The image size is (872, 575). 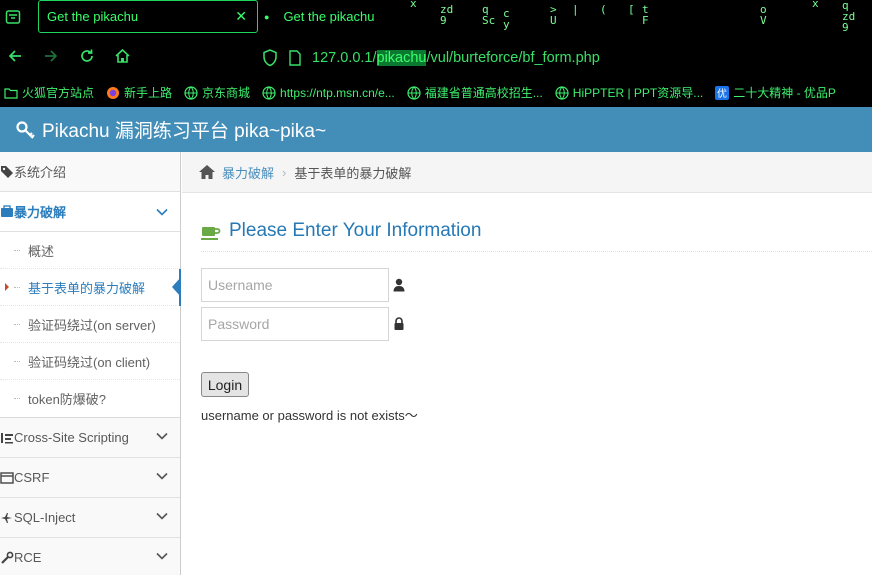 What do you see at coordinates (575, 9) in the screenshot?
I see `theme-glyphs: |` at bounding box center [575, 9].